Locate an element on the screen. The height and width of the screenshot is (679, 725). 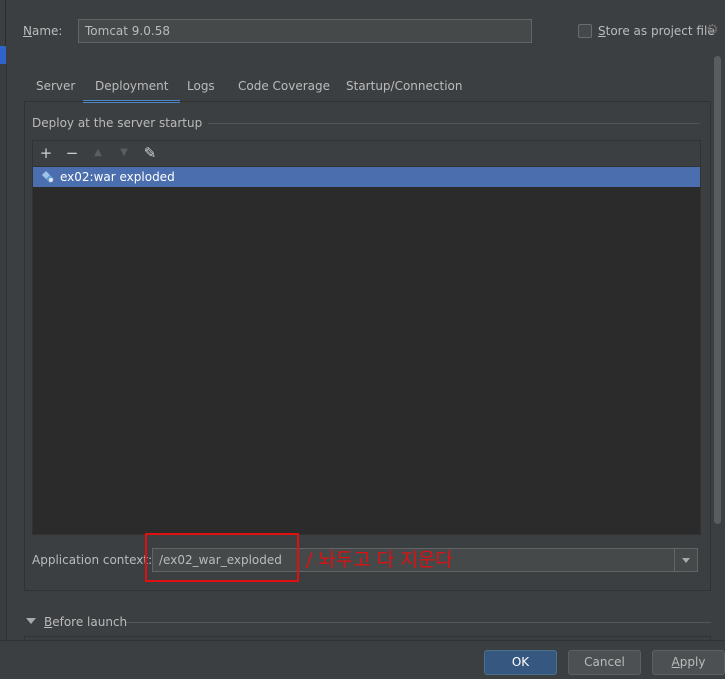
tab-startup-connection: Startup/Connection is located at coordinates (404, 86).